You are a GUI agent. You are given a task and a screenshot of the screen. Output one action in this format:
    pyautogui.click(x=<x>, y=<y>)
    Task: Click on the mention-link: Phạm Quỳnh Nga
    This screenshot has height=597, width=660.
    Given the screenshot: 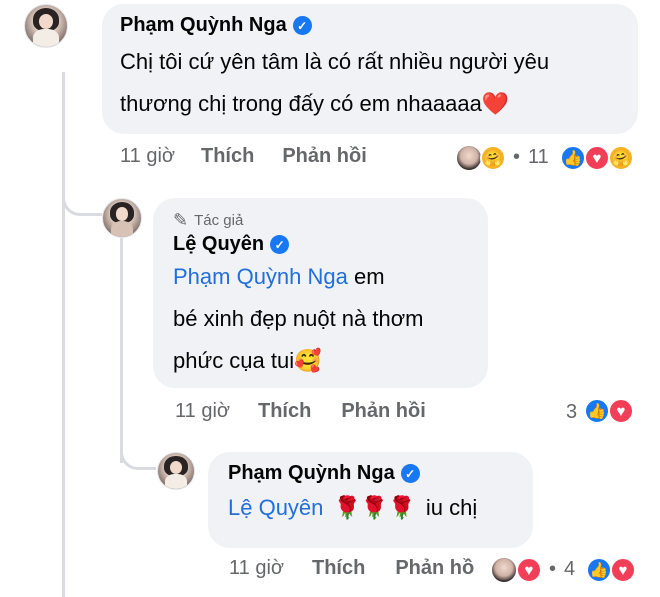 What is the action you would take?
    pyautogui.click(x=260, y=276)
    